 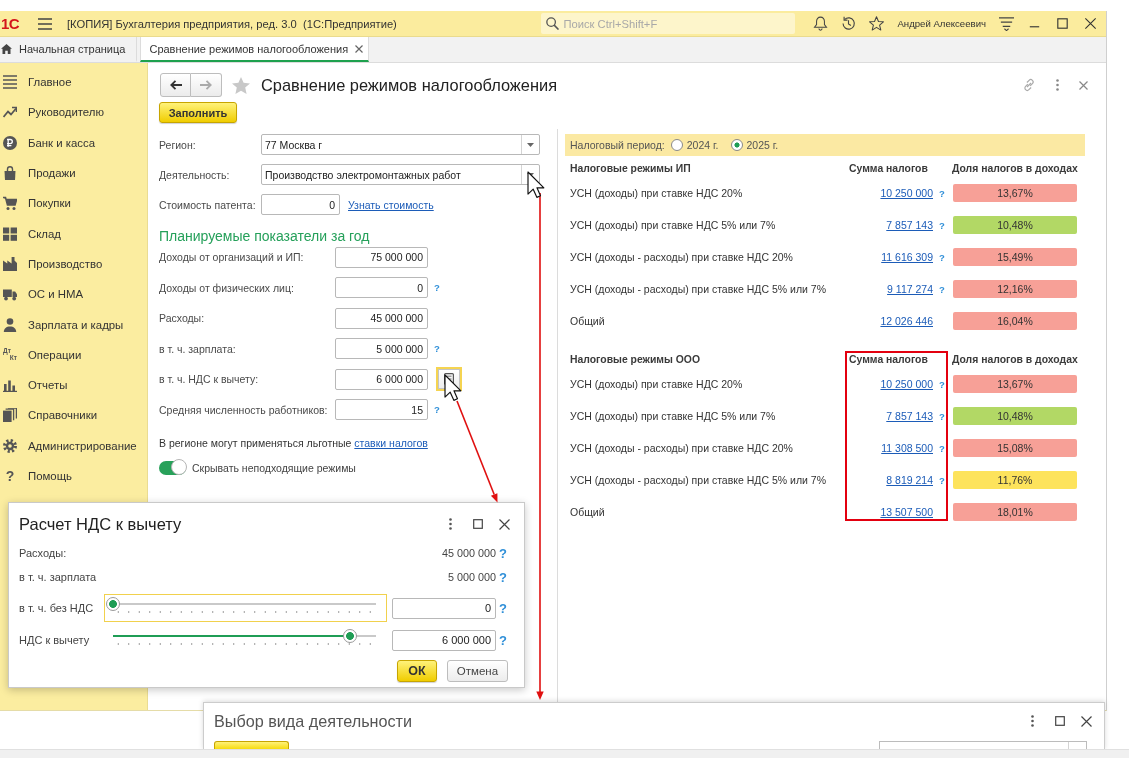 I want to click on select-field: Производство электромонтажных работ, so click(x=400, y=174).